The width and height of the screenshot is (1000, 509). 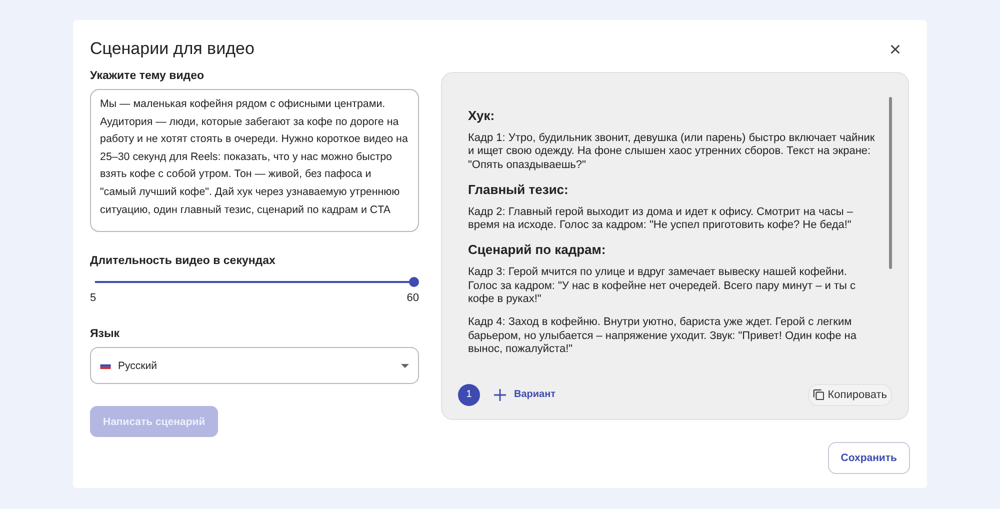 What do you see at coordinates (663, 336) in the screenshot?
I see `script-paragraph: Кадр 4: Заход в кофейню. Внутри уютно, бариста уже ждет. Герой с легким барьером, но улыбается – напряжение уходит. Звук: "Привет! Один кофе на вынос, пожалуйста!"` at bounding box center [663, 336].